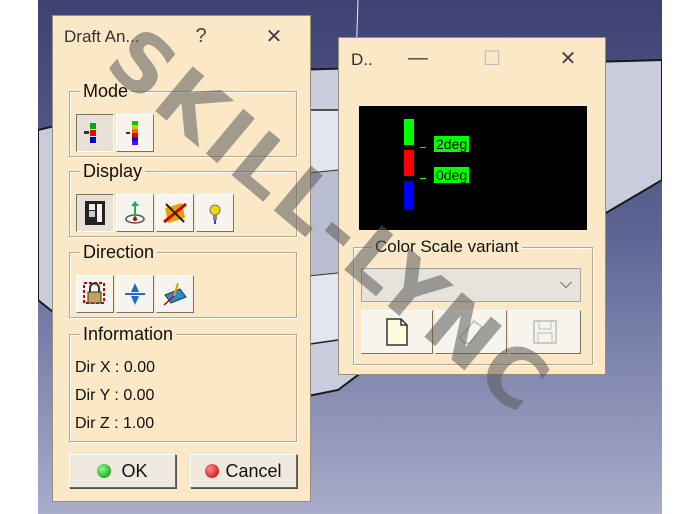  I want to click on color-scale-toggle-button, so click(95, 213).